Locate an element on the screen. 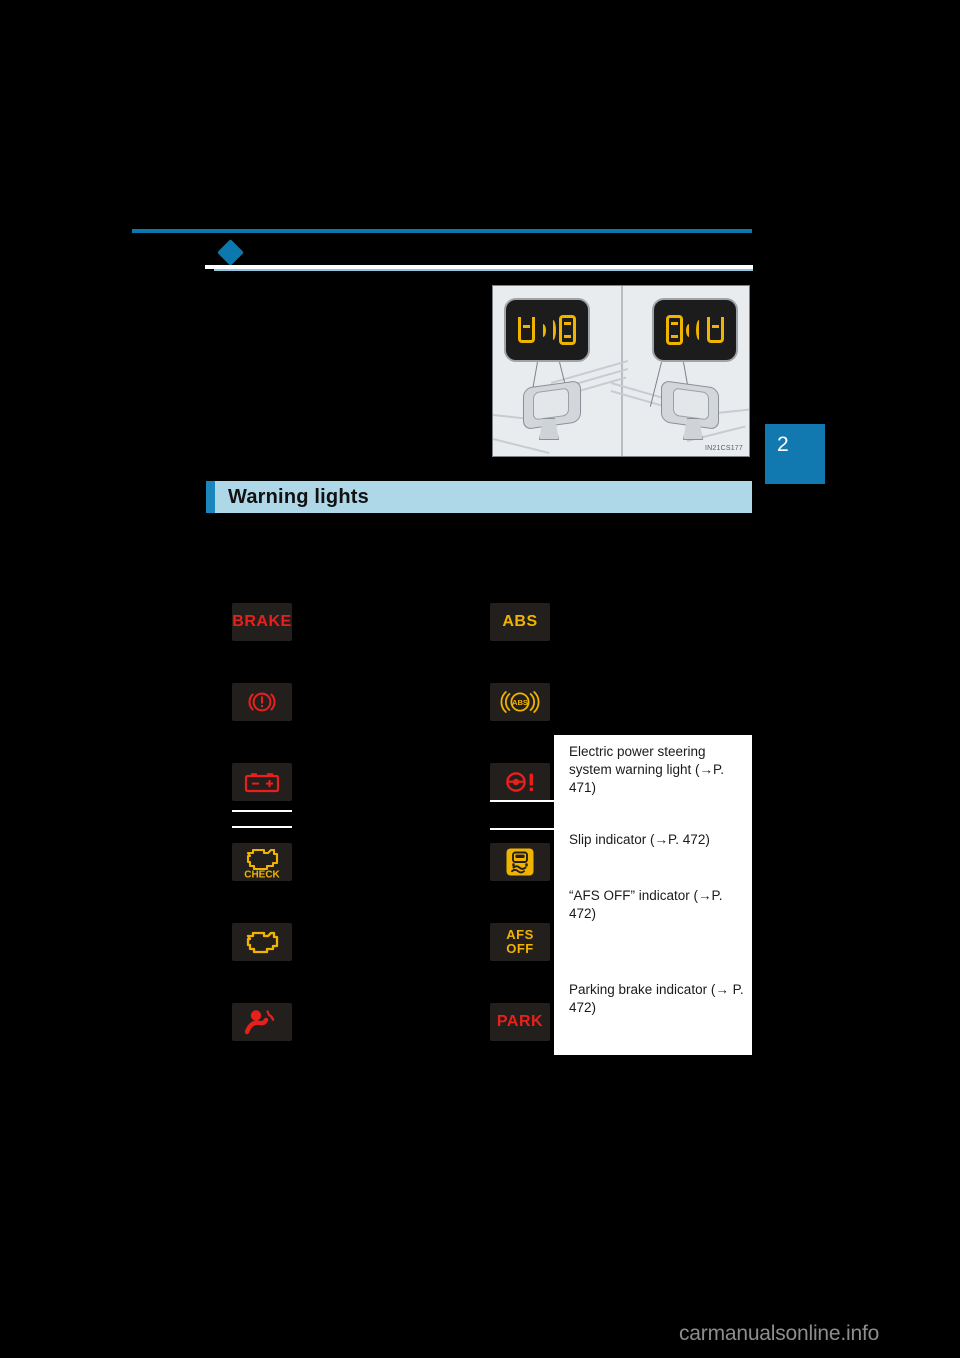 Image resolution: width=960 pixels, height=1358 pixels. chapter-tab: 2 is located at coordinates (795, 454).